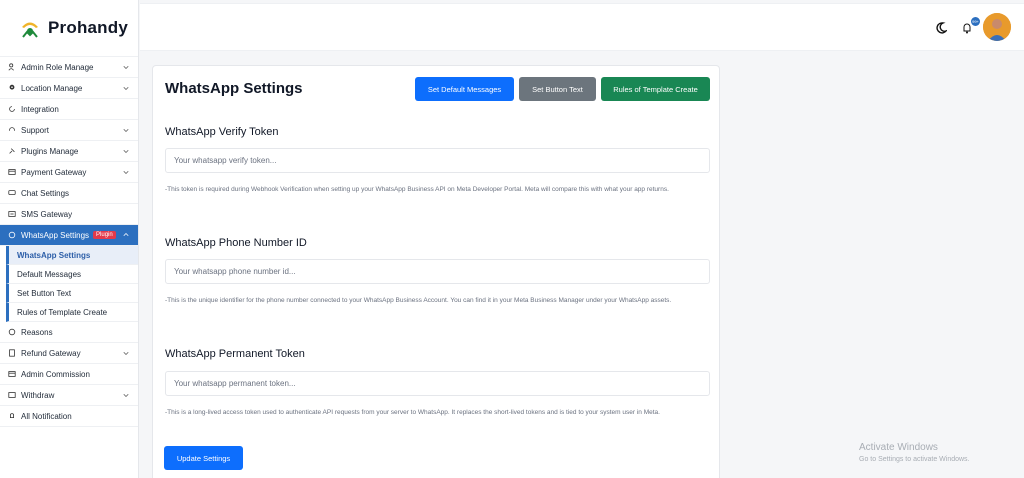  I want to click on sidebar-item-refund-gateway: Refund Gateway, so click(69, 353).